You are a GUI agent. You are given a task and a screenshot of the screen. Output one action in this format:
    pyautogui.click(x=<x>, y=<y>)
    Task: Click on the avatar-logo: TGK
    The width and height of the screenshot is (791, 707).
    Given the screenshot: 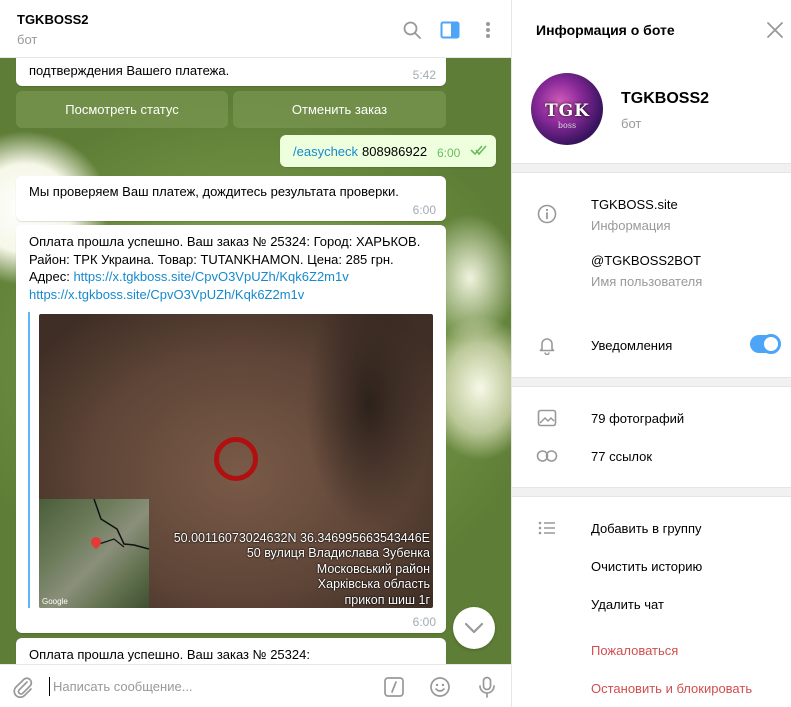 What is the action you would take?
    pyautogui.click(x=567, y=111)
    